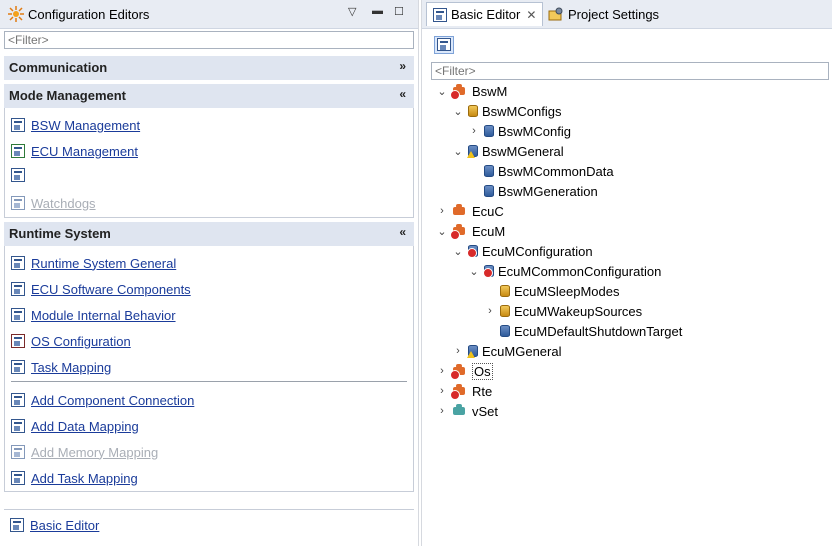  What do you see at coordinates (85, 426) in the screenshot?
I see `link-label: Add Data Mapping` at bounding box center [85, 426].